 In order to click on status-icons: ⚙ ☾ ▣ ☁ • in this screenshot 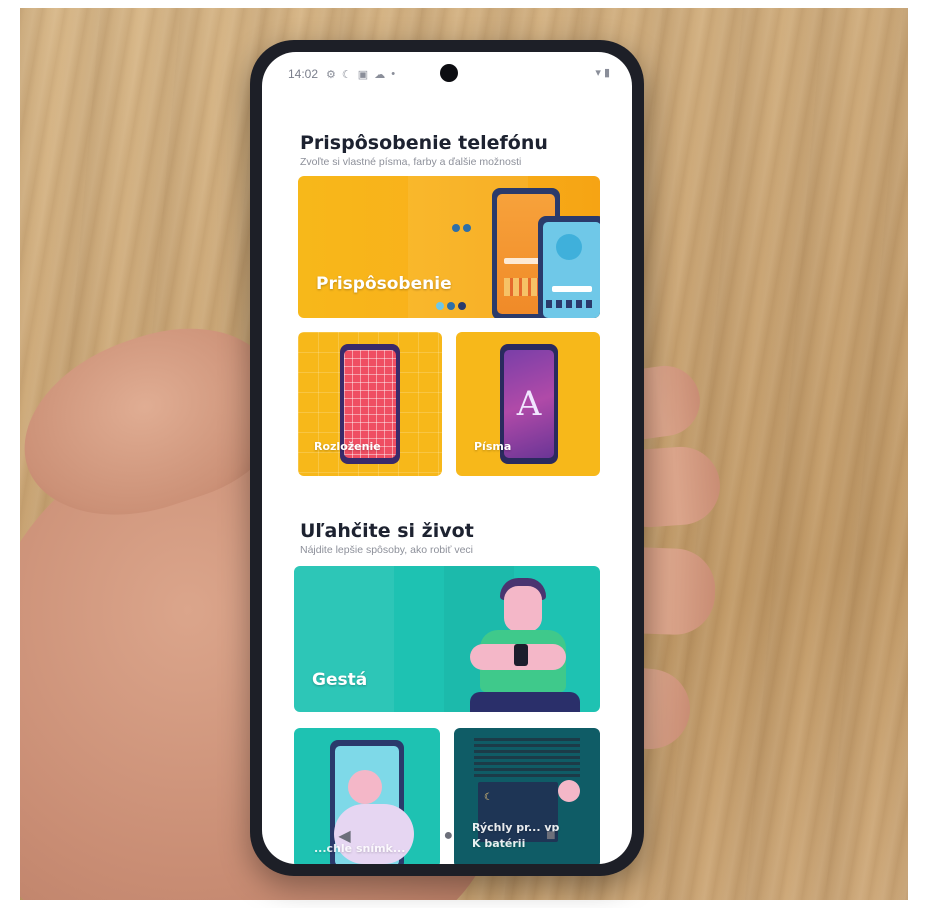, I will do `click(360, 74)`.